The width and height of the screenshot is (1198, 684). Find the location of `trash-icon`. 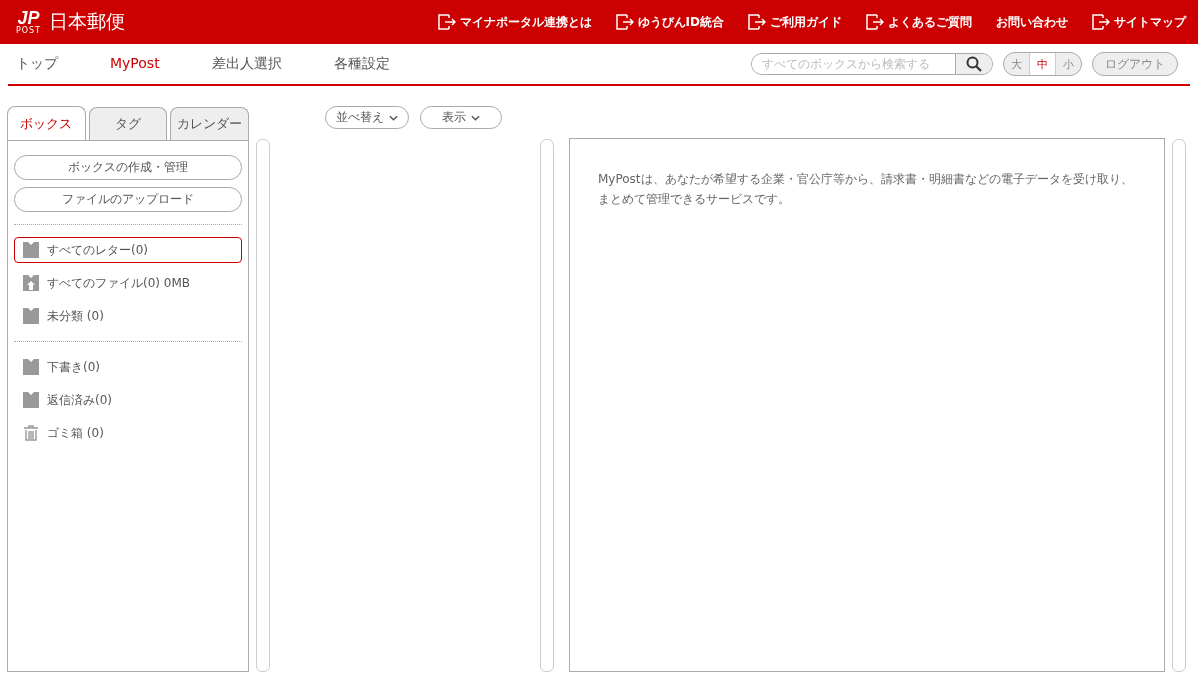

trash-icon is located at coordinates (31, 433).